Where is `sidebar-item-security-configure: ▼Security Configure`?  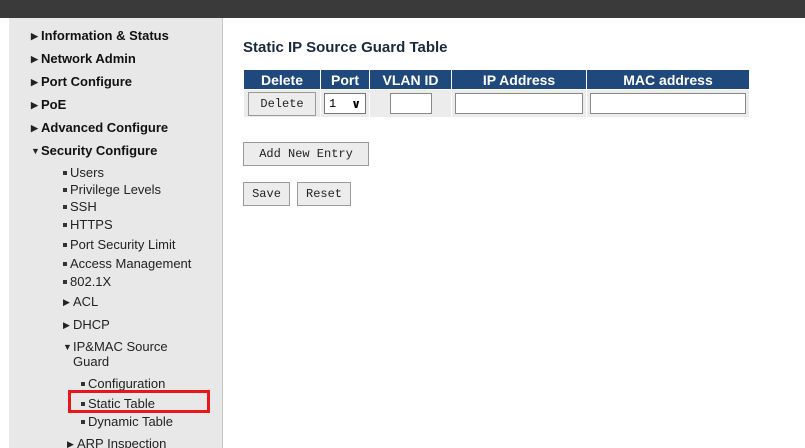
sidebar-item-security-configure: ▼Security Configure is located at coordinates (94, 150).